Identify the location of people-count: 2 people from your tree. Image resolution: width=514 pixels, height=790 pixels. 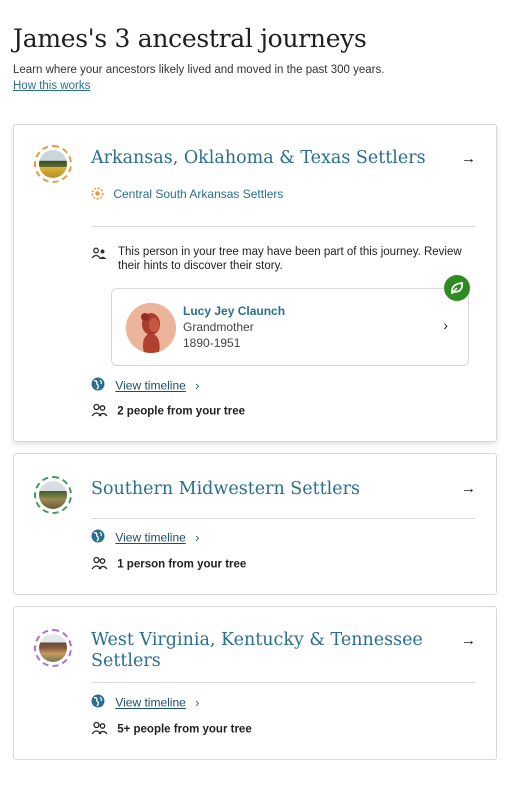
(168, 411).